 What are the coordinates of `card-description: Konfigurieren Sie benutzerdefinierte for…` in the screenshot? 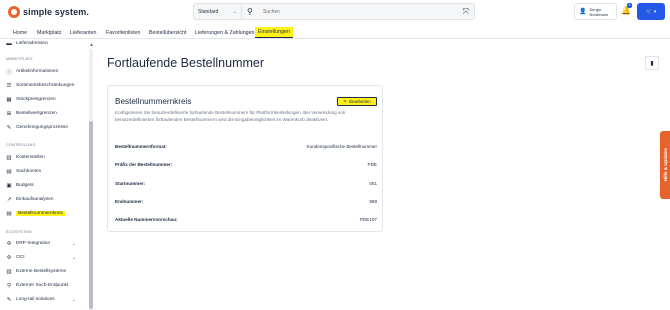 It's located at (230, 116).